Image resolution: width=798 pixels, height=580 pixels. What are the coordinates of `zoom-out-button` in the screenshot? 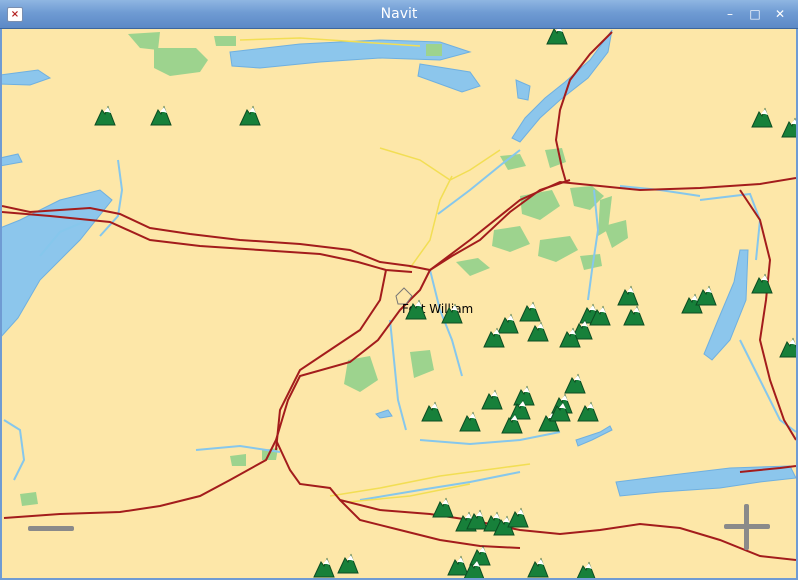 It's located at (51, 527).